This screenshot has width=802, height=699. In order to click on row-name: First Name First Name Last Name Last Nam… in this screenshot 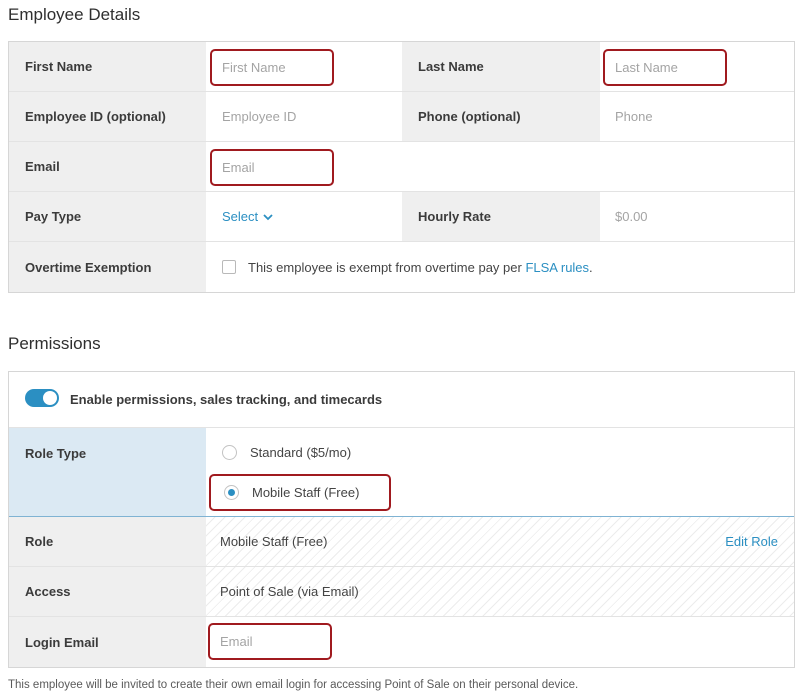, I will do `click(401, 67)`.